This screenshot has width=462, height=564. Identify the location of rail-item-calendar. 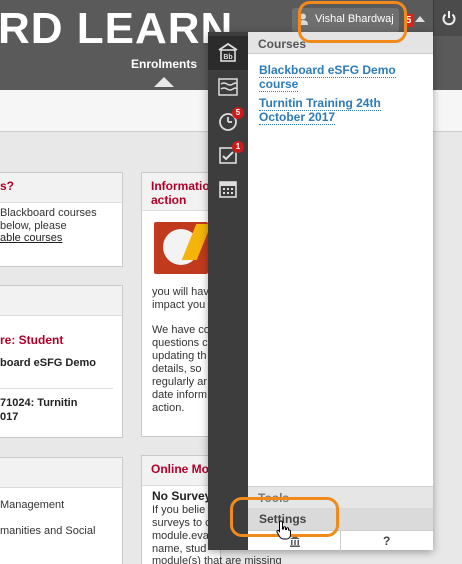
(228, 189).